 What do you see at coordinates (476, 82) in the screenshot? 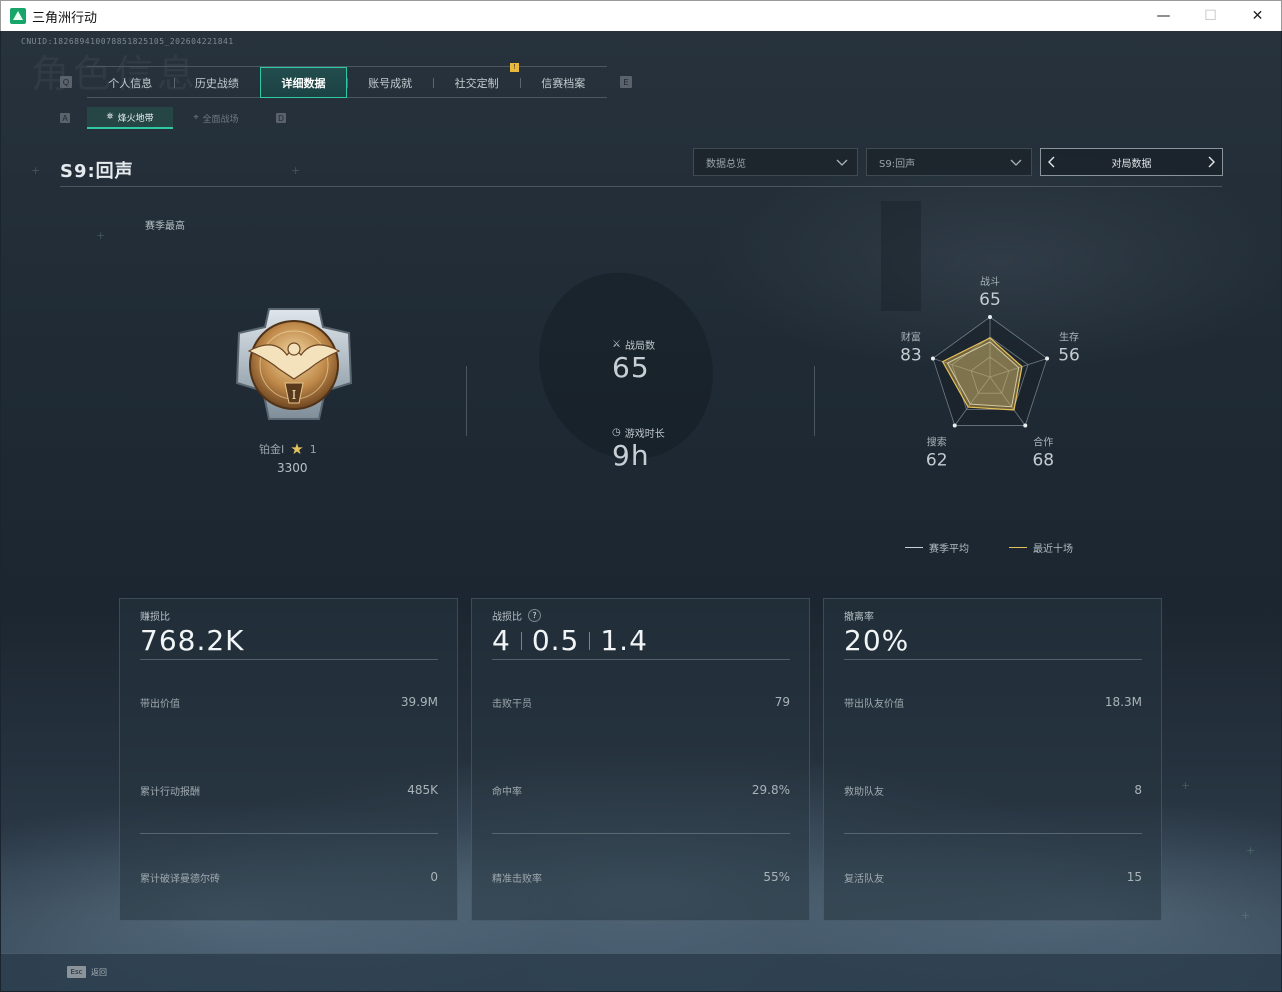
I see `tab-social: 社交定制` at bounding box center [476, 82].